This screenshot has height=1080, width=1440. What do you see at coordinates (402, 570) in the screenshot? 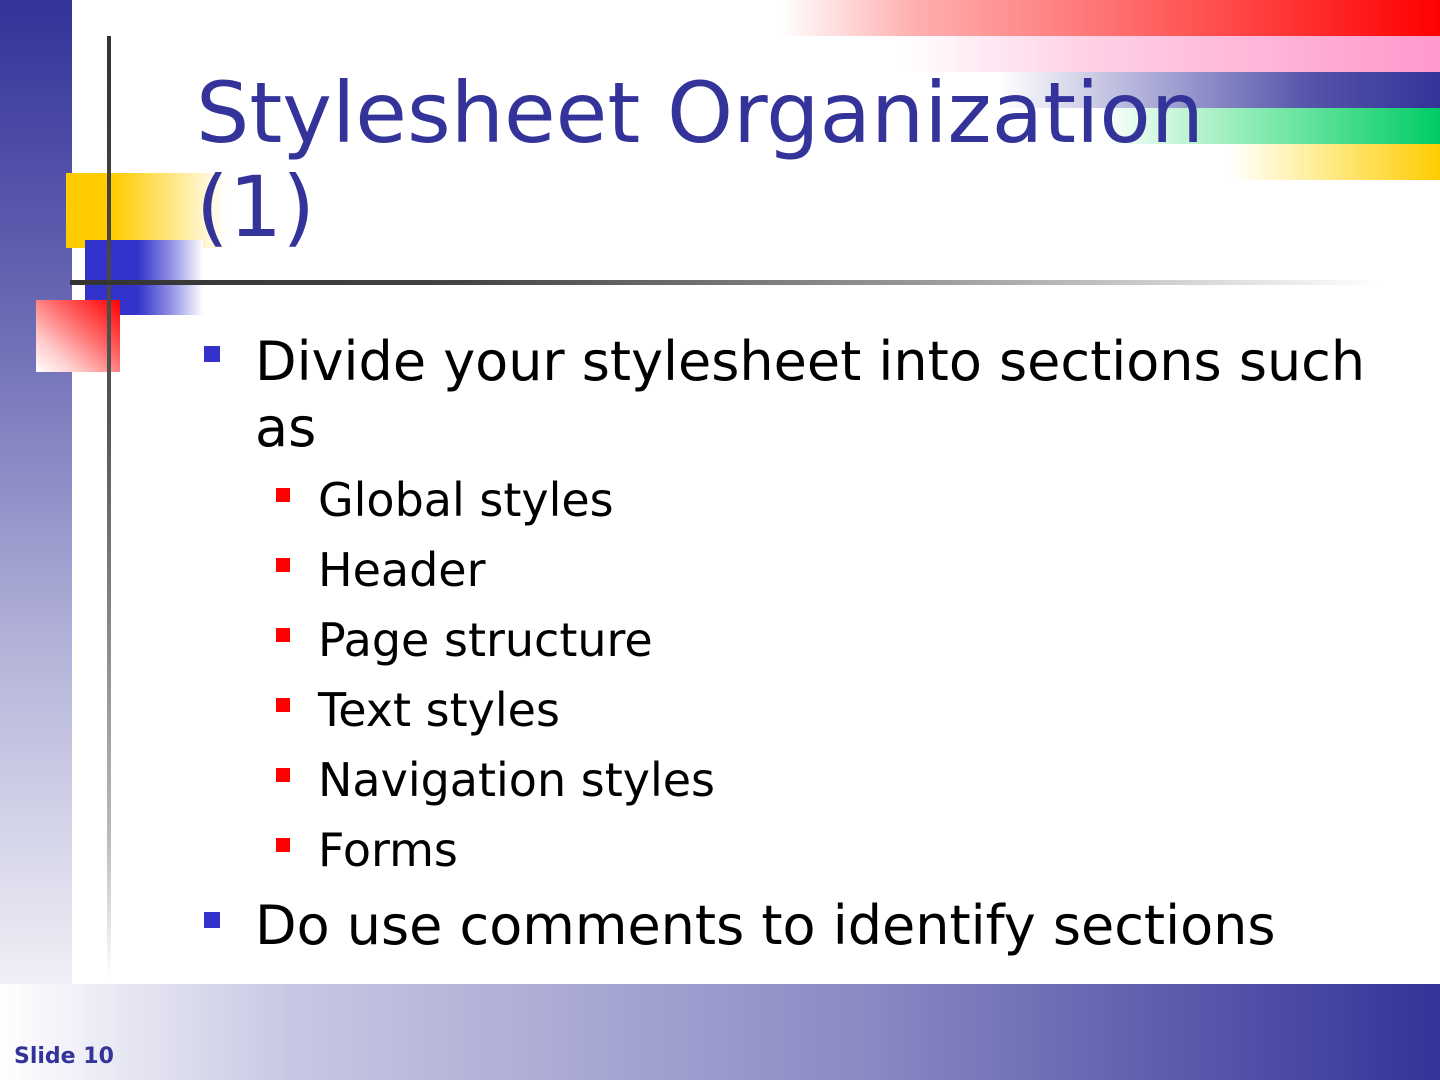
I see `sub-bullet-item: Header` at bounding box center [402, 570].